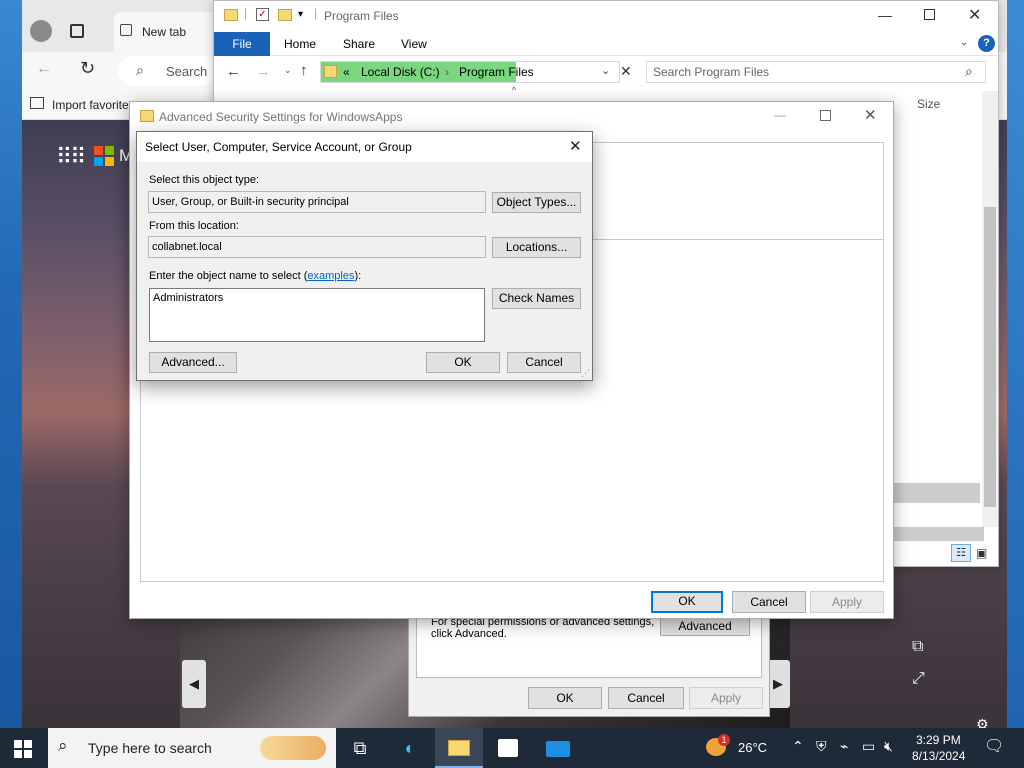 This screenshot has height=768, width=1024. I want to click on quick-access-dropdown-icon: ▾, so click(300, 14).